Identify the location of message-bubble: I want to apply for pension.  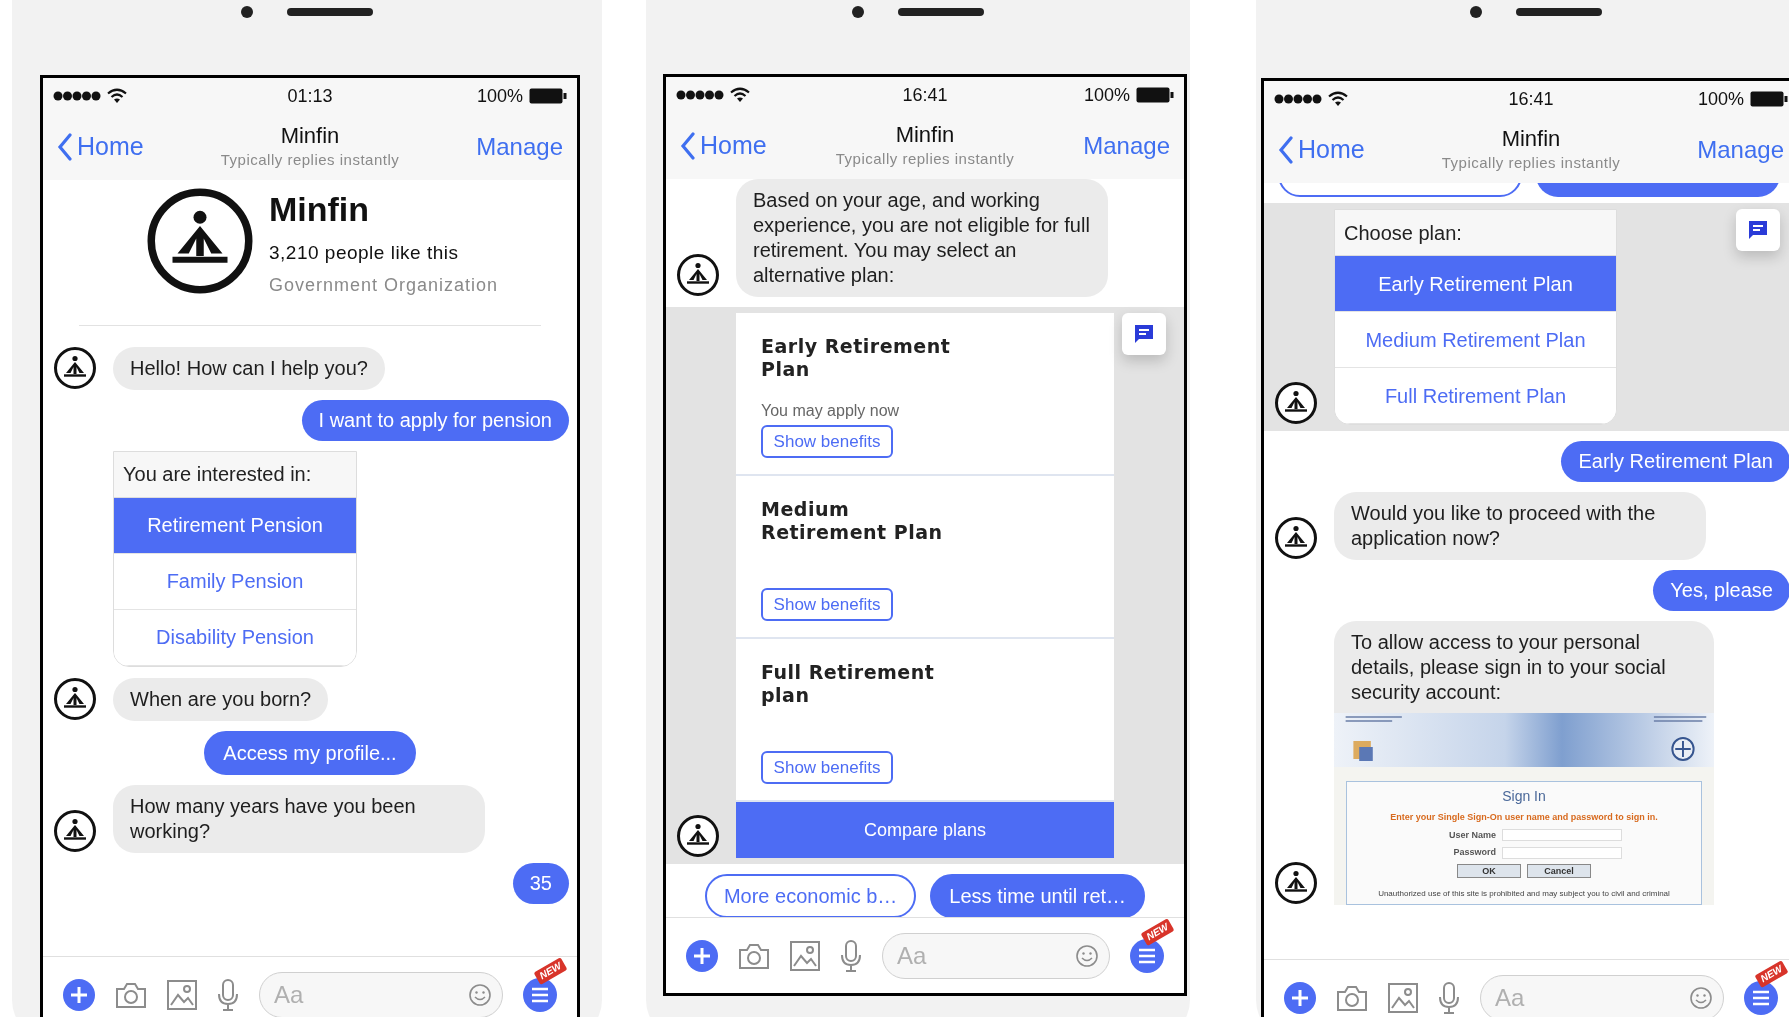
(435, 420).